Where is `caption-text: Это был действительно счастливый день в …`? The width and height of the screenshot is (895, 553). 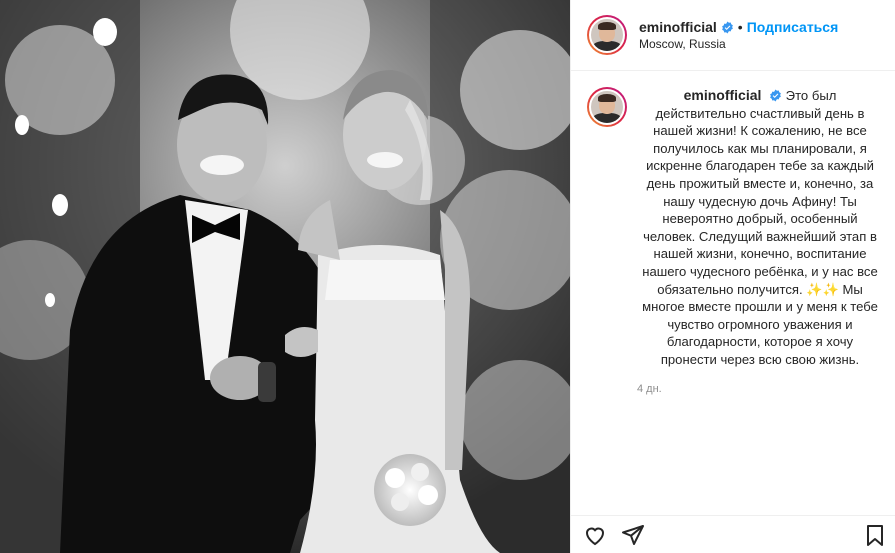
caption-text: Это был действительно счастливый день в … is located at coordinates (760, 227).